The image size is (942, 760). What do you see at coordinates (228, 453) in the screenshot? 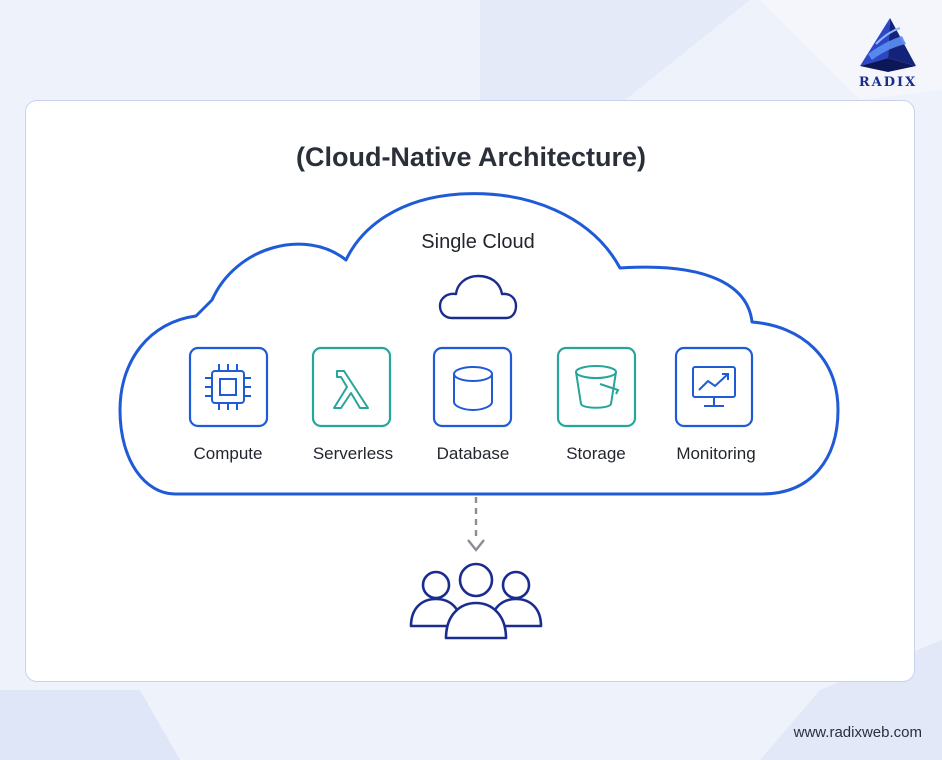
I see `compute-label: Compute` at bounding box center [228, 453].